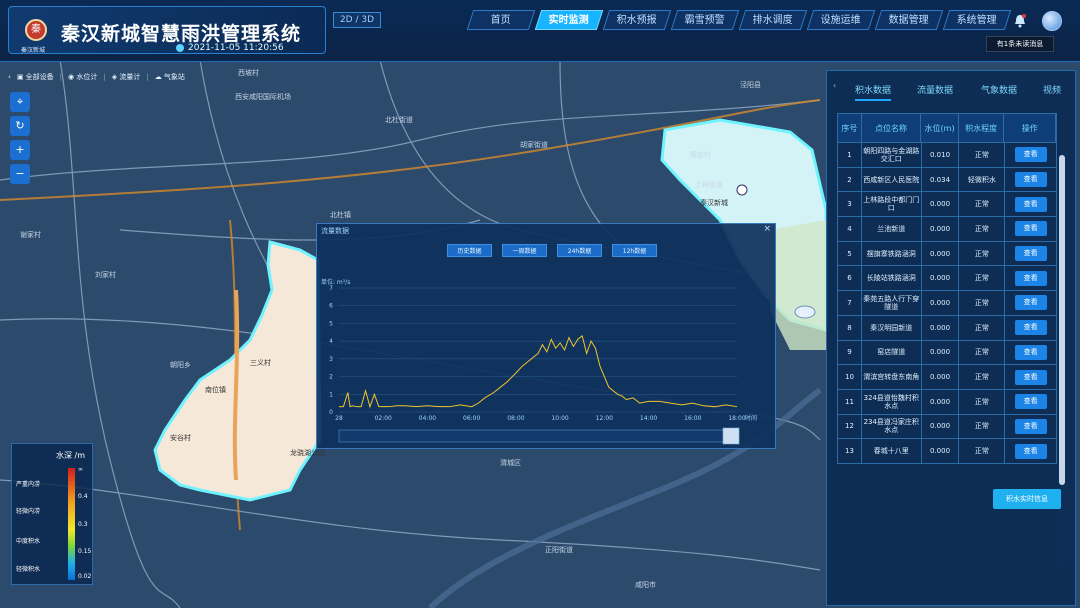 The width and height of the screenshot is (1080, 608). Describe the element at coordinates (750, 85) in the screenshot. I see `map-label: 泾阳县` at that location.